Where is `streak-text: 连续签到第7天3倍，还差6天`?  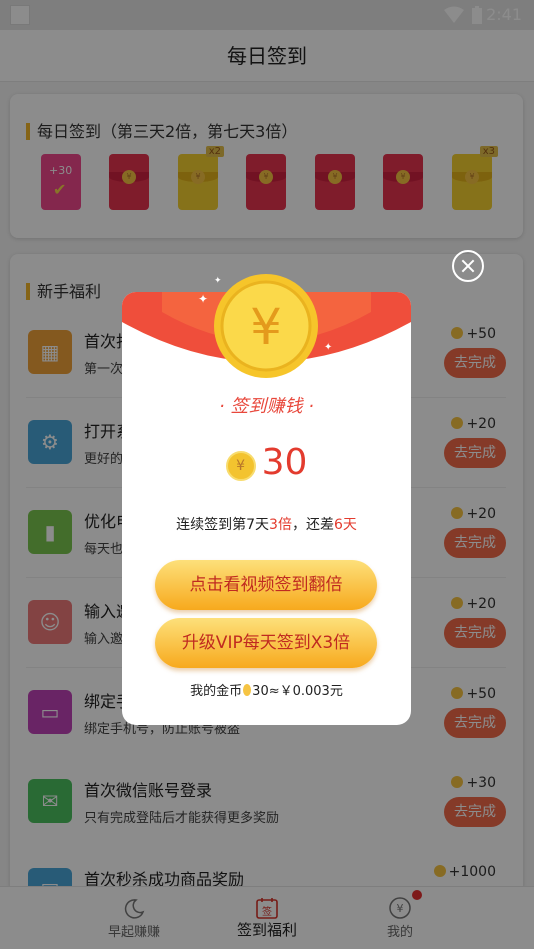 streak-text: 连续签到第7天3倍，还差6天 is located at coordinates (266, 524).